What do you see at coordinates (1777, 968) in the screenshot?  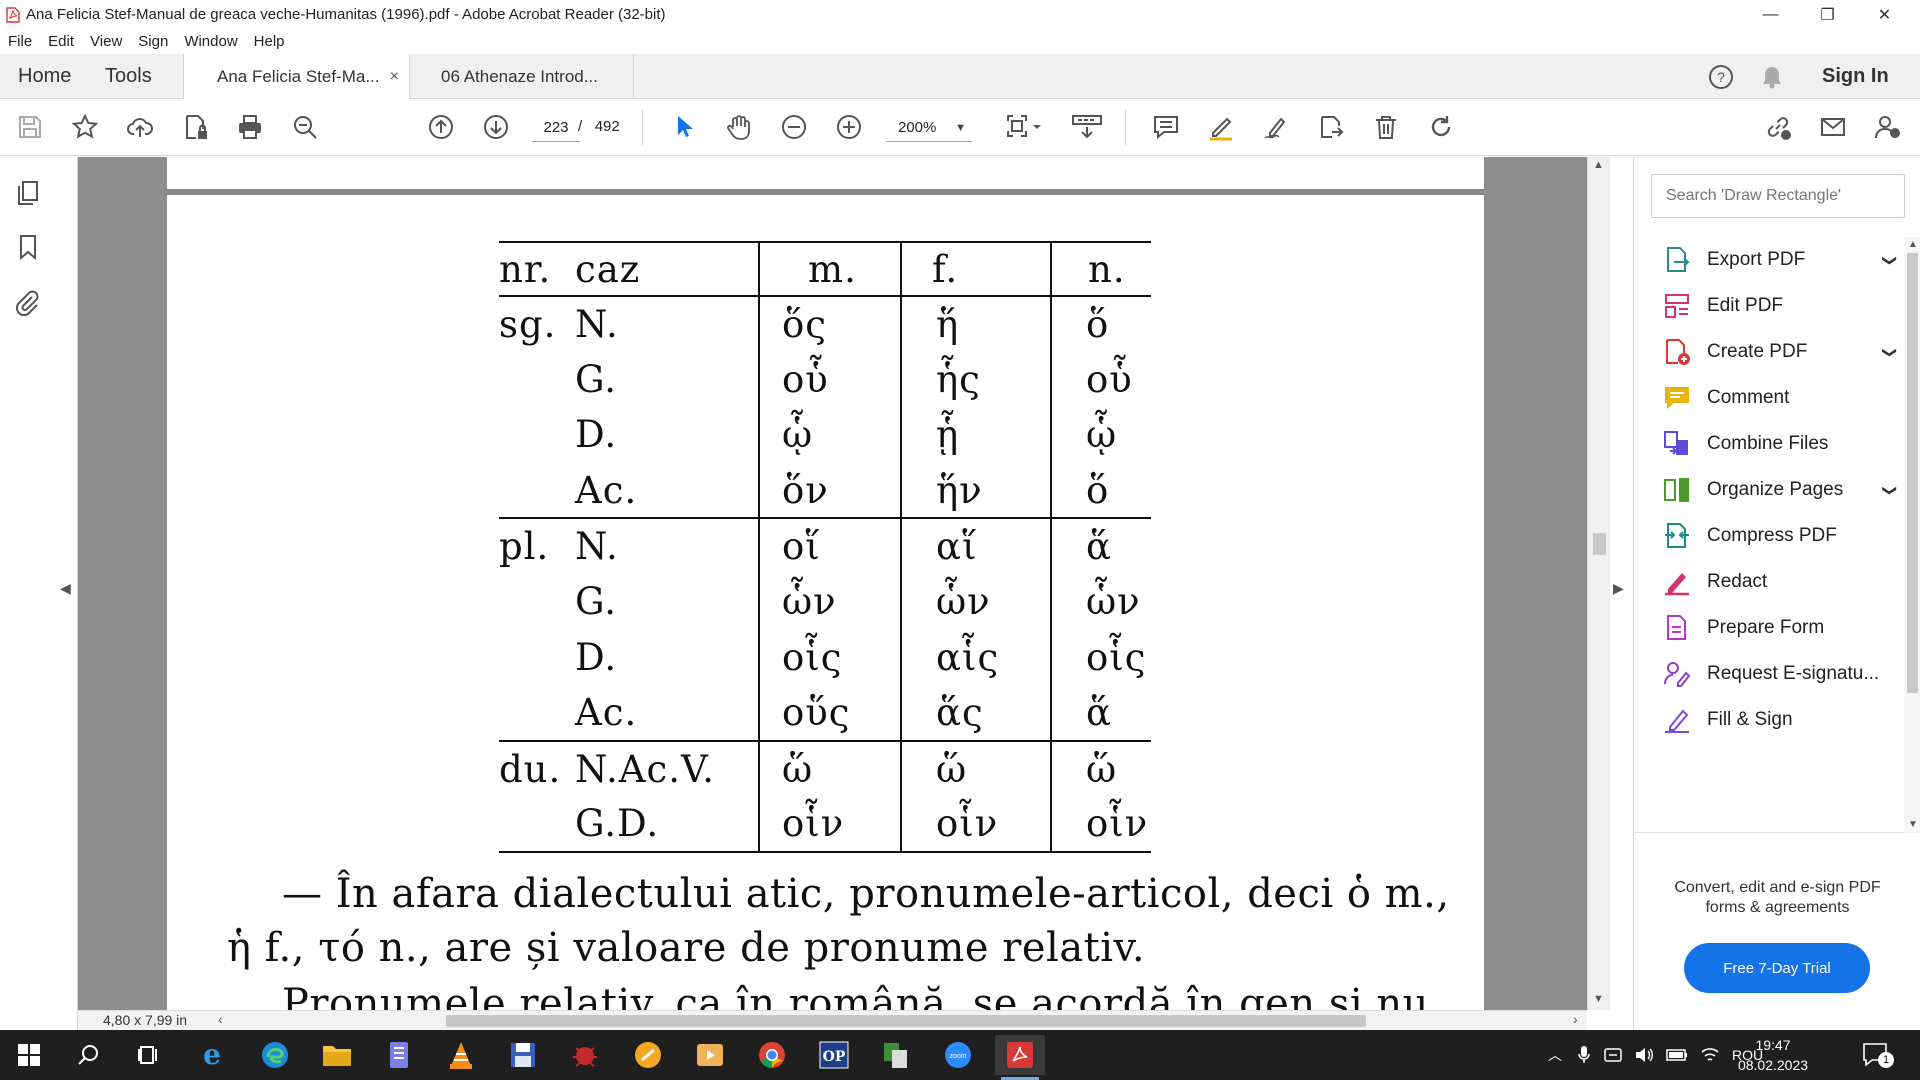 I see `free-trial-button: Free 7-Day Trial` at bounding box center [1777, 968].